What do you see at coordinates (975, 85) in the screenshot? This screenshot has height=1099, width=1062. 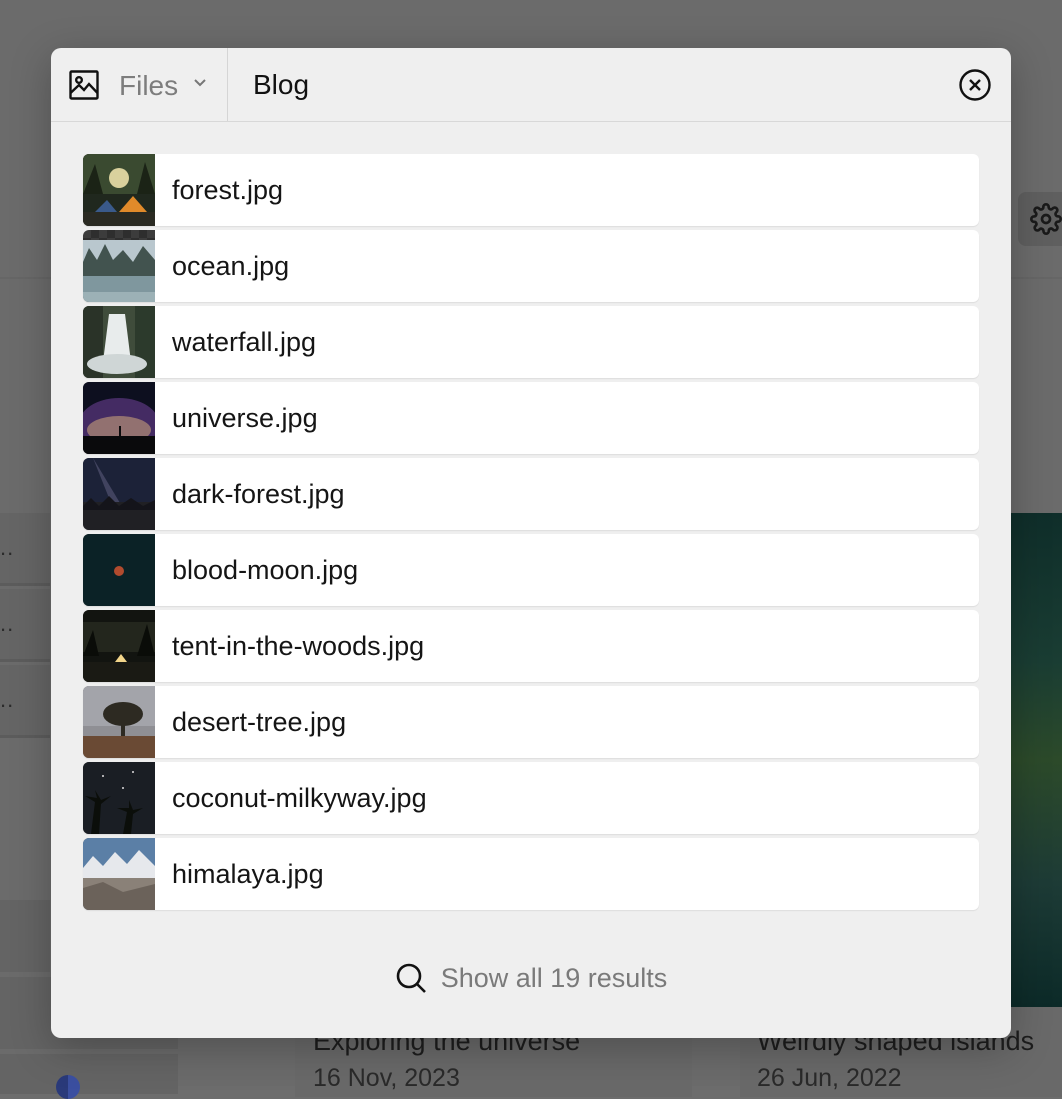 I see `close-icon` at bounding box center [975, 85].